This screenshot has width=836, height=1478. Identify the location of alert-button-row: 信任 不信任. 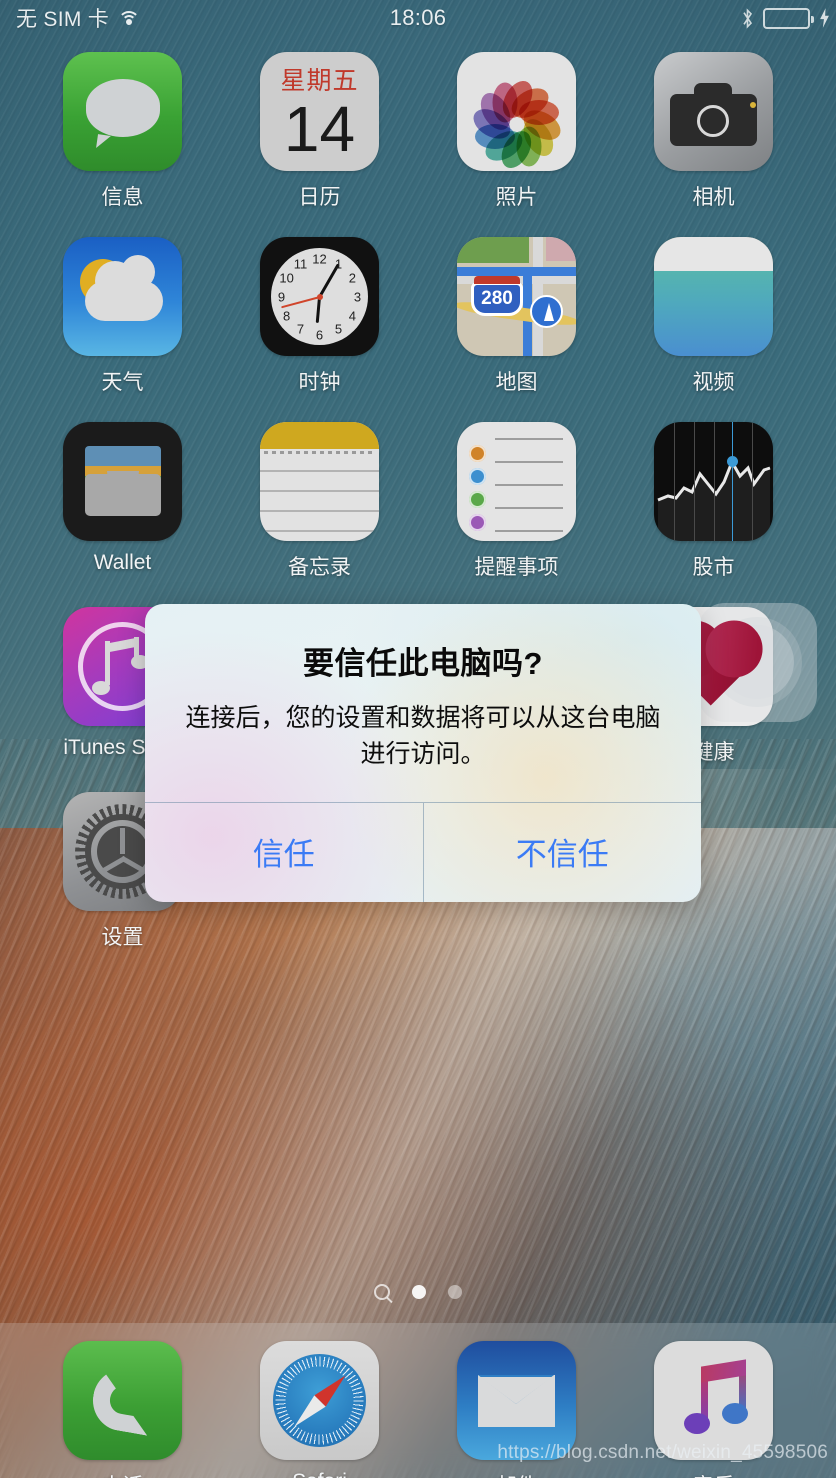
(423, 852).